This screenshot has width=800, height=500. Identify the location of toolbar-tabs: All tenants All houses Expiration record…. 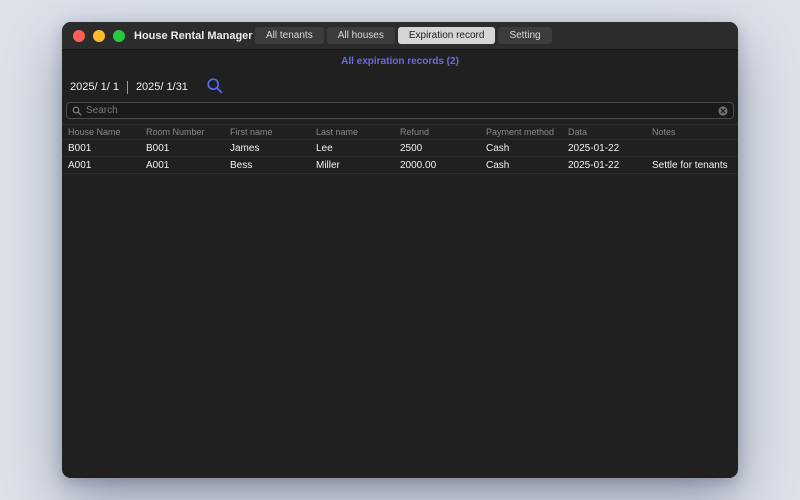
(403, 35).